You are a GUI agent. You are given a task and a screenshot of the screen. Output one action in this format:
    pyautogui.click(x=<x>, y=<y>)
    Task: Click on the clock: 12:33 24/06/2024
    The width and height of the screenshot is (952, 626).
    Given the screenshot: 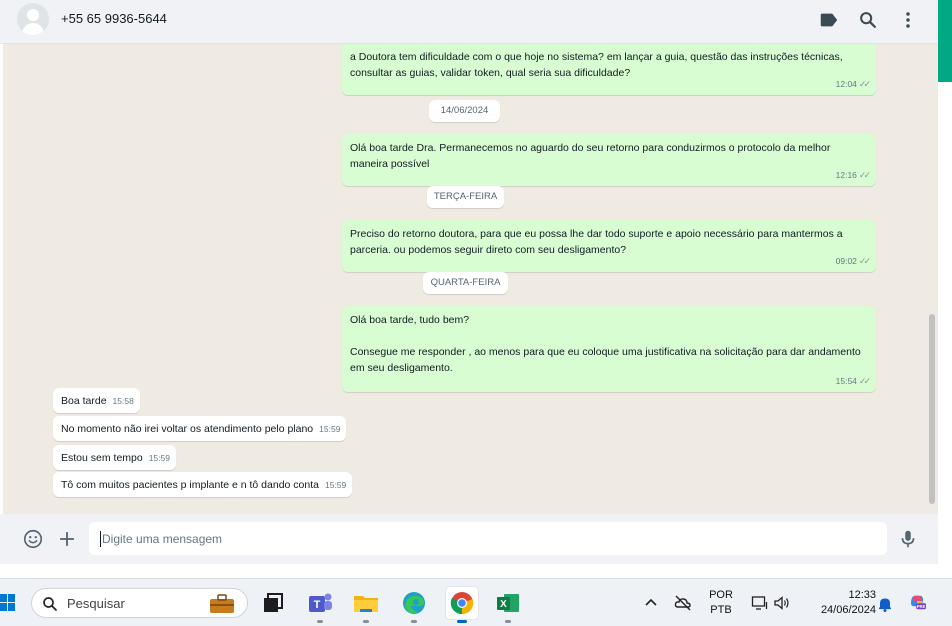 What is the action you would take?
    pyautogui.click(x=840, y=603)
    